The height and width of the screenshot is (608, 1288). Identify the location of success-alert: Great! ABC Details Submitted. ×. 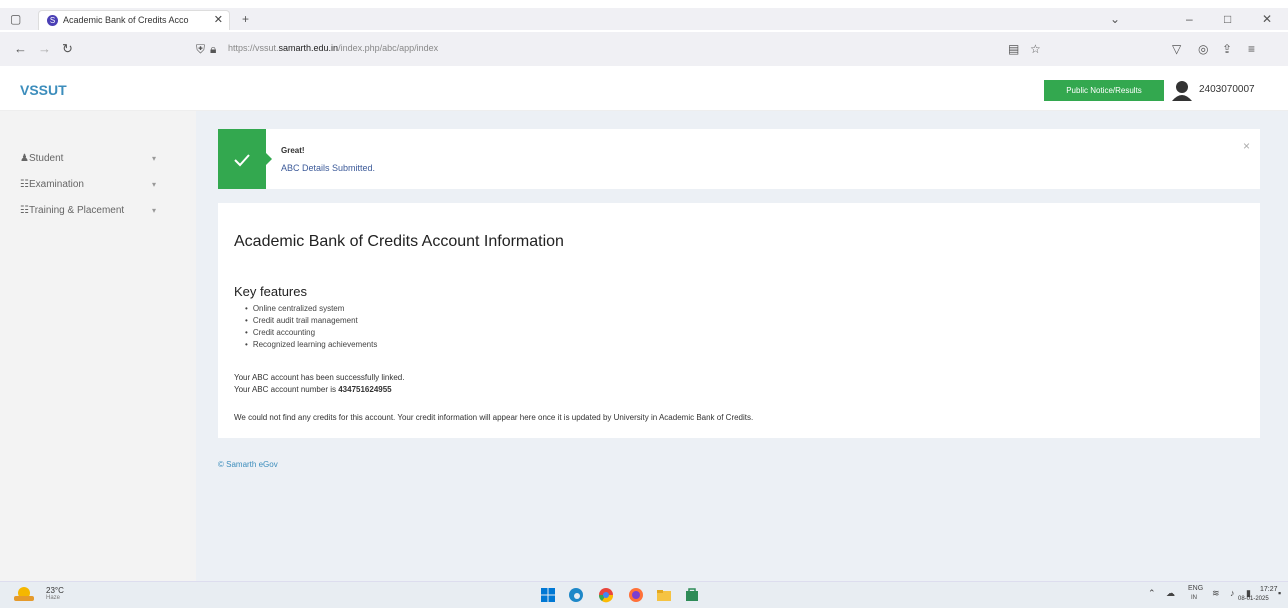
(739, 159).